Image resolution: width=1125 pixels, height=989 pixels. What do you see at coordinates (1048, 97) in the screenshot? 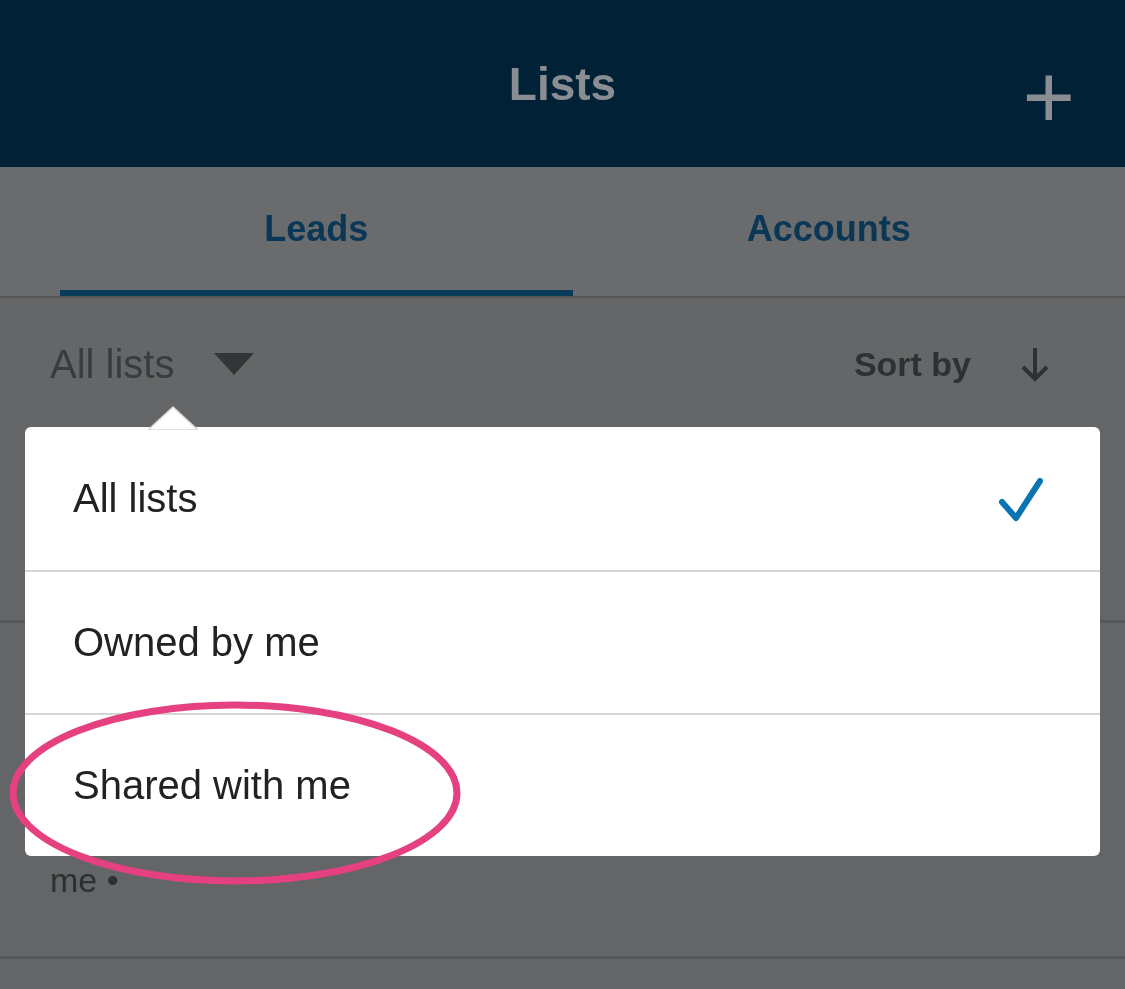
I see `add-button: +` at bounding box center [1048, 97].